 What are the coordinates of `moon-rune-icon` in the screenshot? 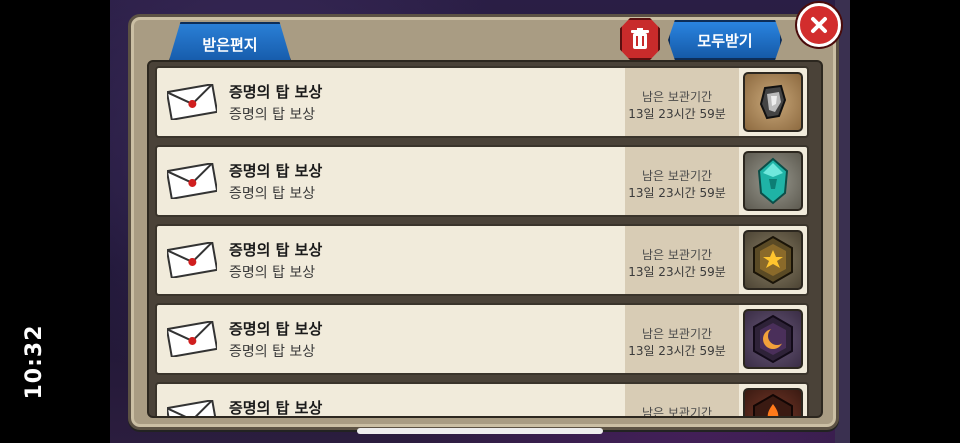 It's located at (773, 339).